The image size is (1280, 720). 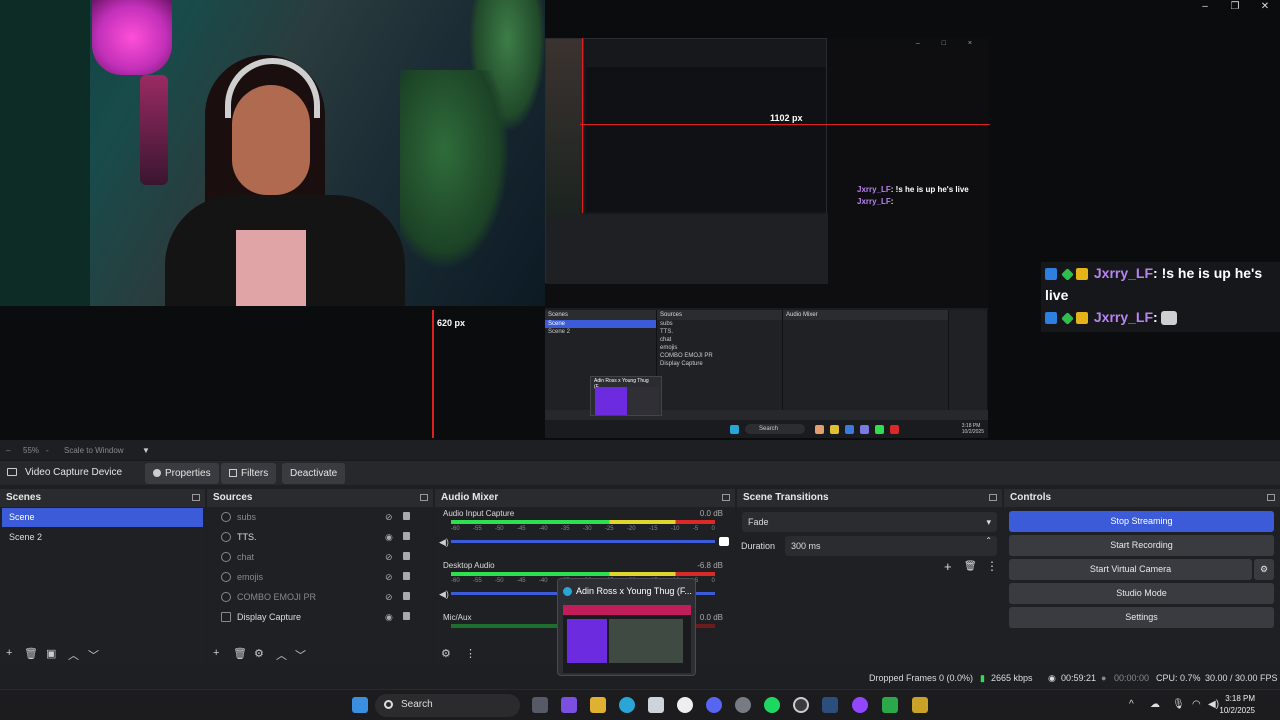 What do you see at coordinates (1205, 7) in the screenshot?
I see `minimize-icon: –` at bounding box center [1205, 7].